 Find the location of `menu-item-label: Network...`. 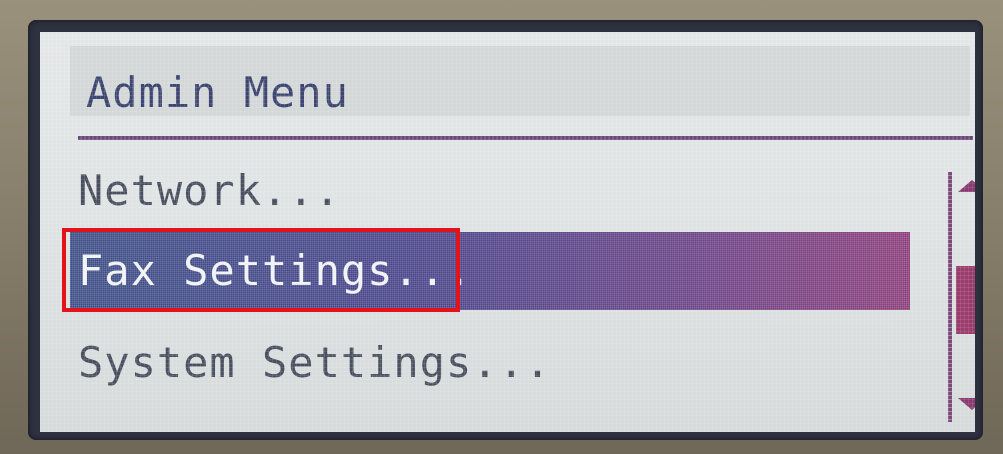

menu-item-label: Network... is located at coordinates (209, 190).